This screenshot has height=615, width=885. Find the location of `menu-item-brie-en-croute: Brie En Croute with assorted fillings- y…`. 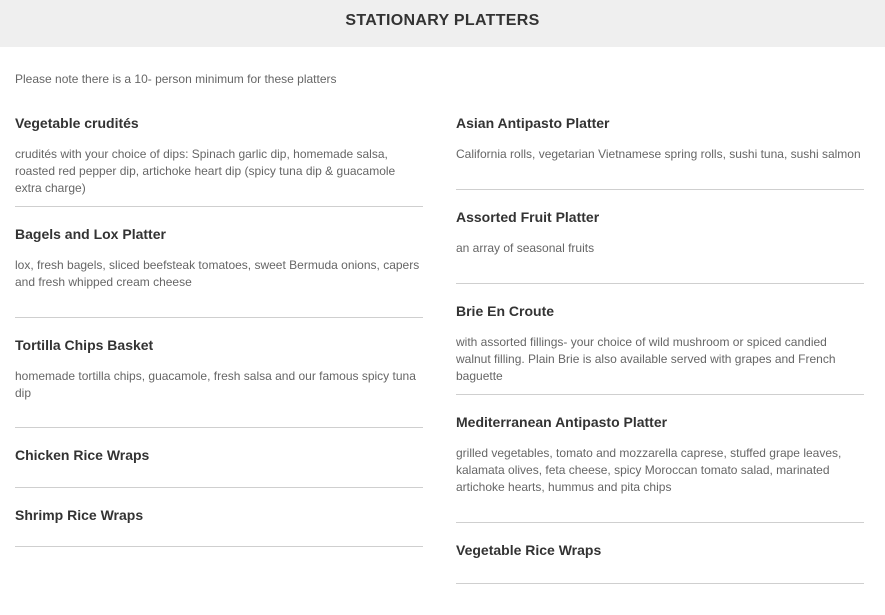

menu-item-brie-en-croute: Brie En Croute with assorted fillings- y… is located at coordinates (660, 348).